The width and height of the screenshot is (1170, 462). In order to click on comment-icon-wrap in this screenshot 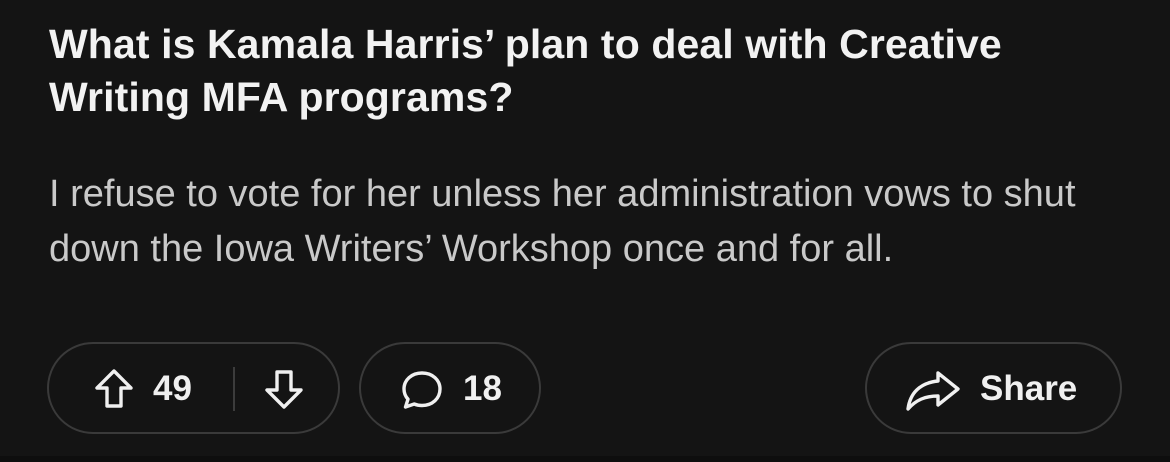, I will do `click(422, 390)`.